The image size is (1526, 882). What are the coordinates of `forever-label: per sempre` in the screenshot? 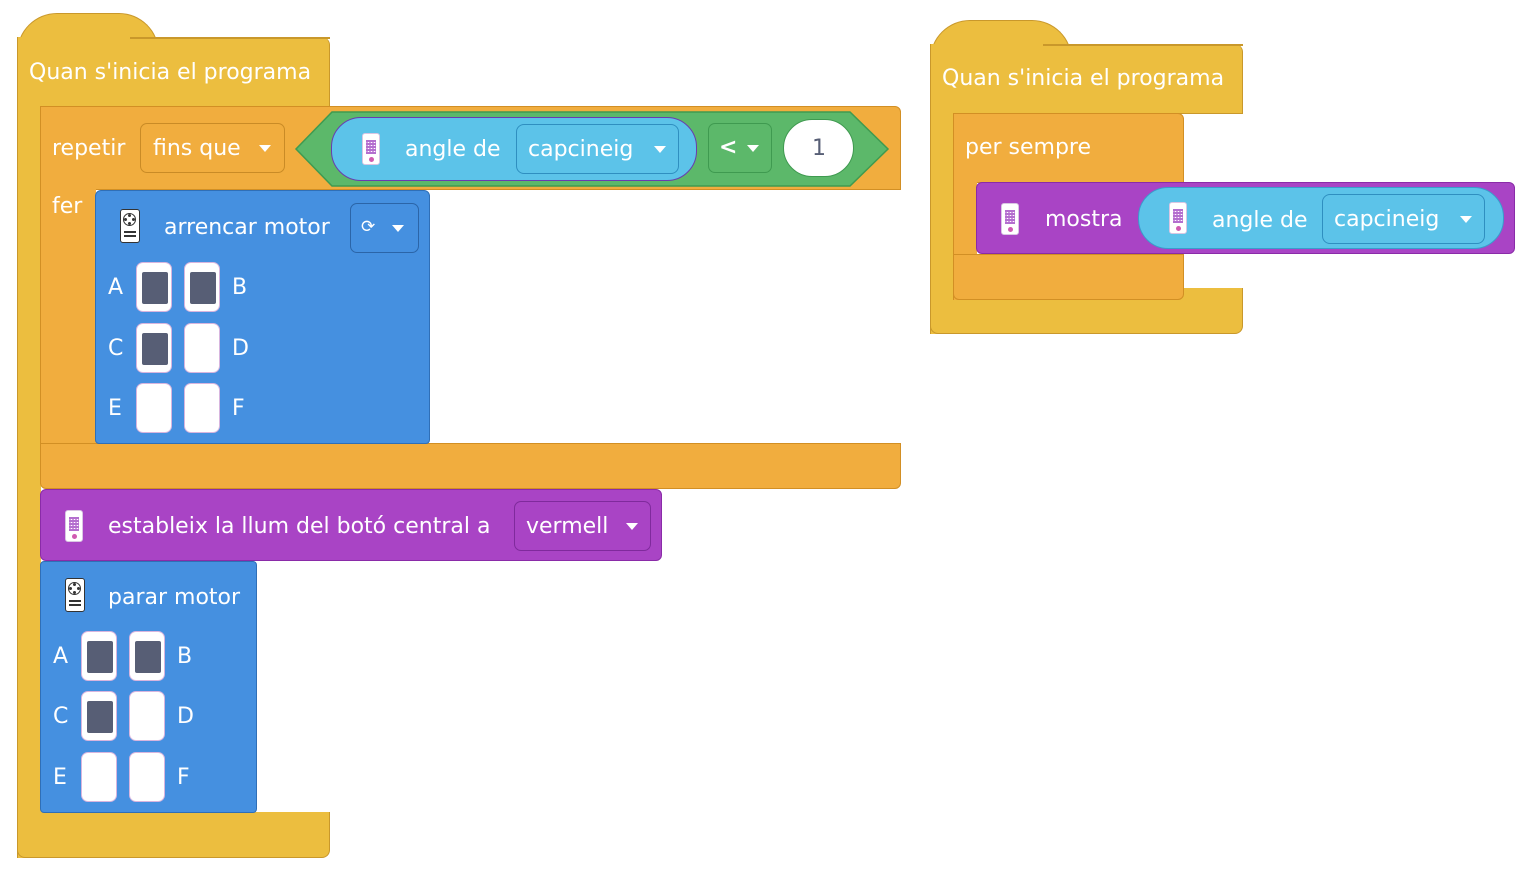 It's located at (1028, 147).